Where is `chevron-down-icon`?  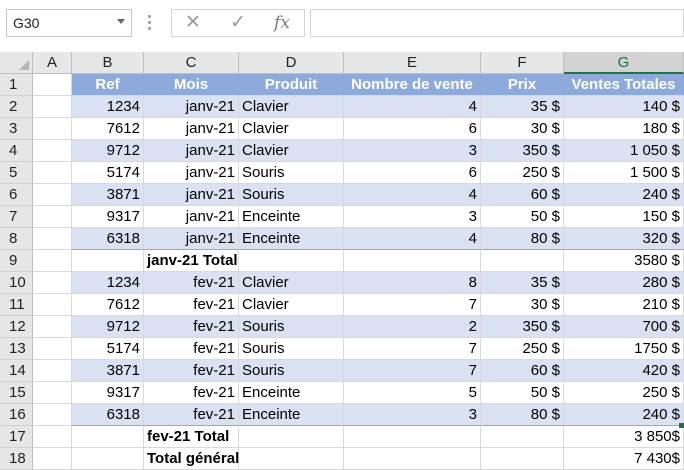 chevron-down-icon is located at coordinates (121, 21).